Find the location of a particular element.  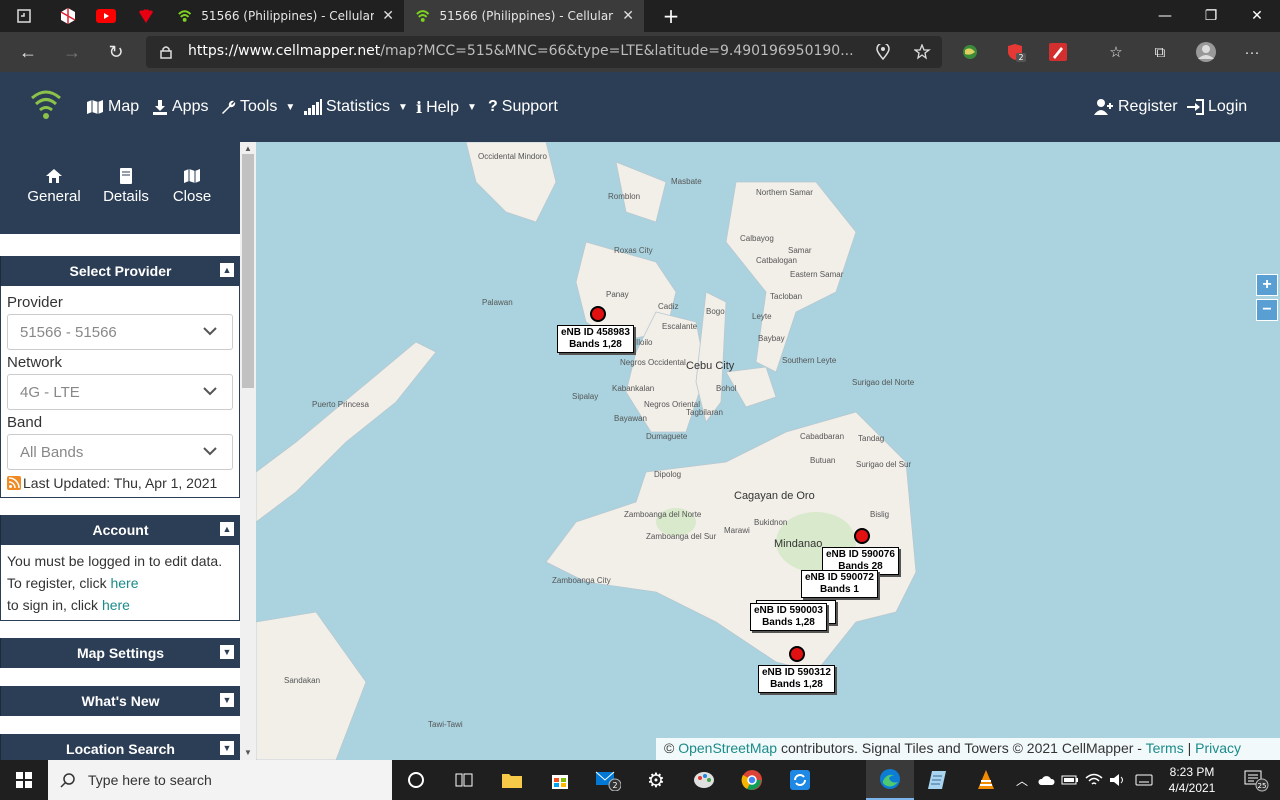

taskbar-clock: 8:23 PM 4/4/2021 is located at coordinates (1192, 780).